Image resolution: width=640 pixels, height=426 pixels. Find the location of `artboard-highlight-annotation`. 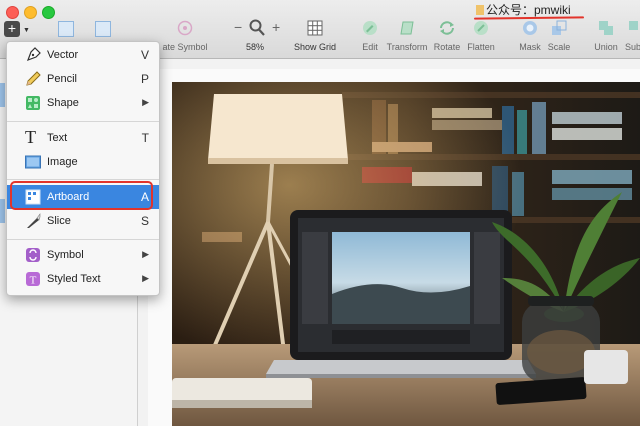

artboard-highlight-annotation is located at coordinates (81, 195).